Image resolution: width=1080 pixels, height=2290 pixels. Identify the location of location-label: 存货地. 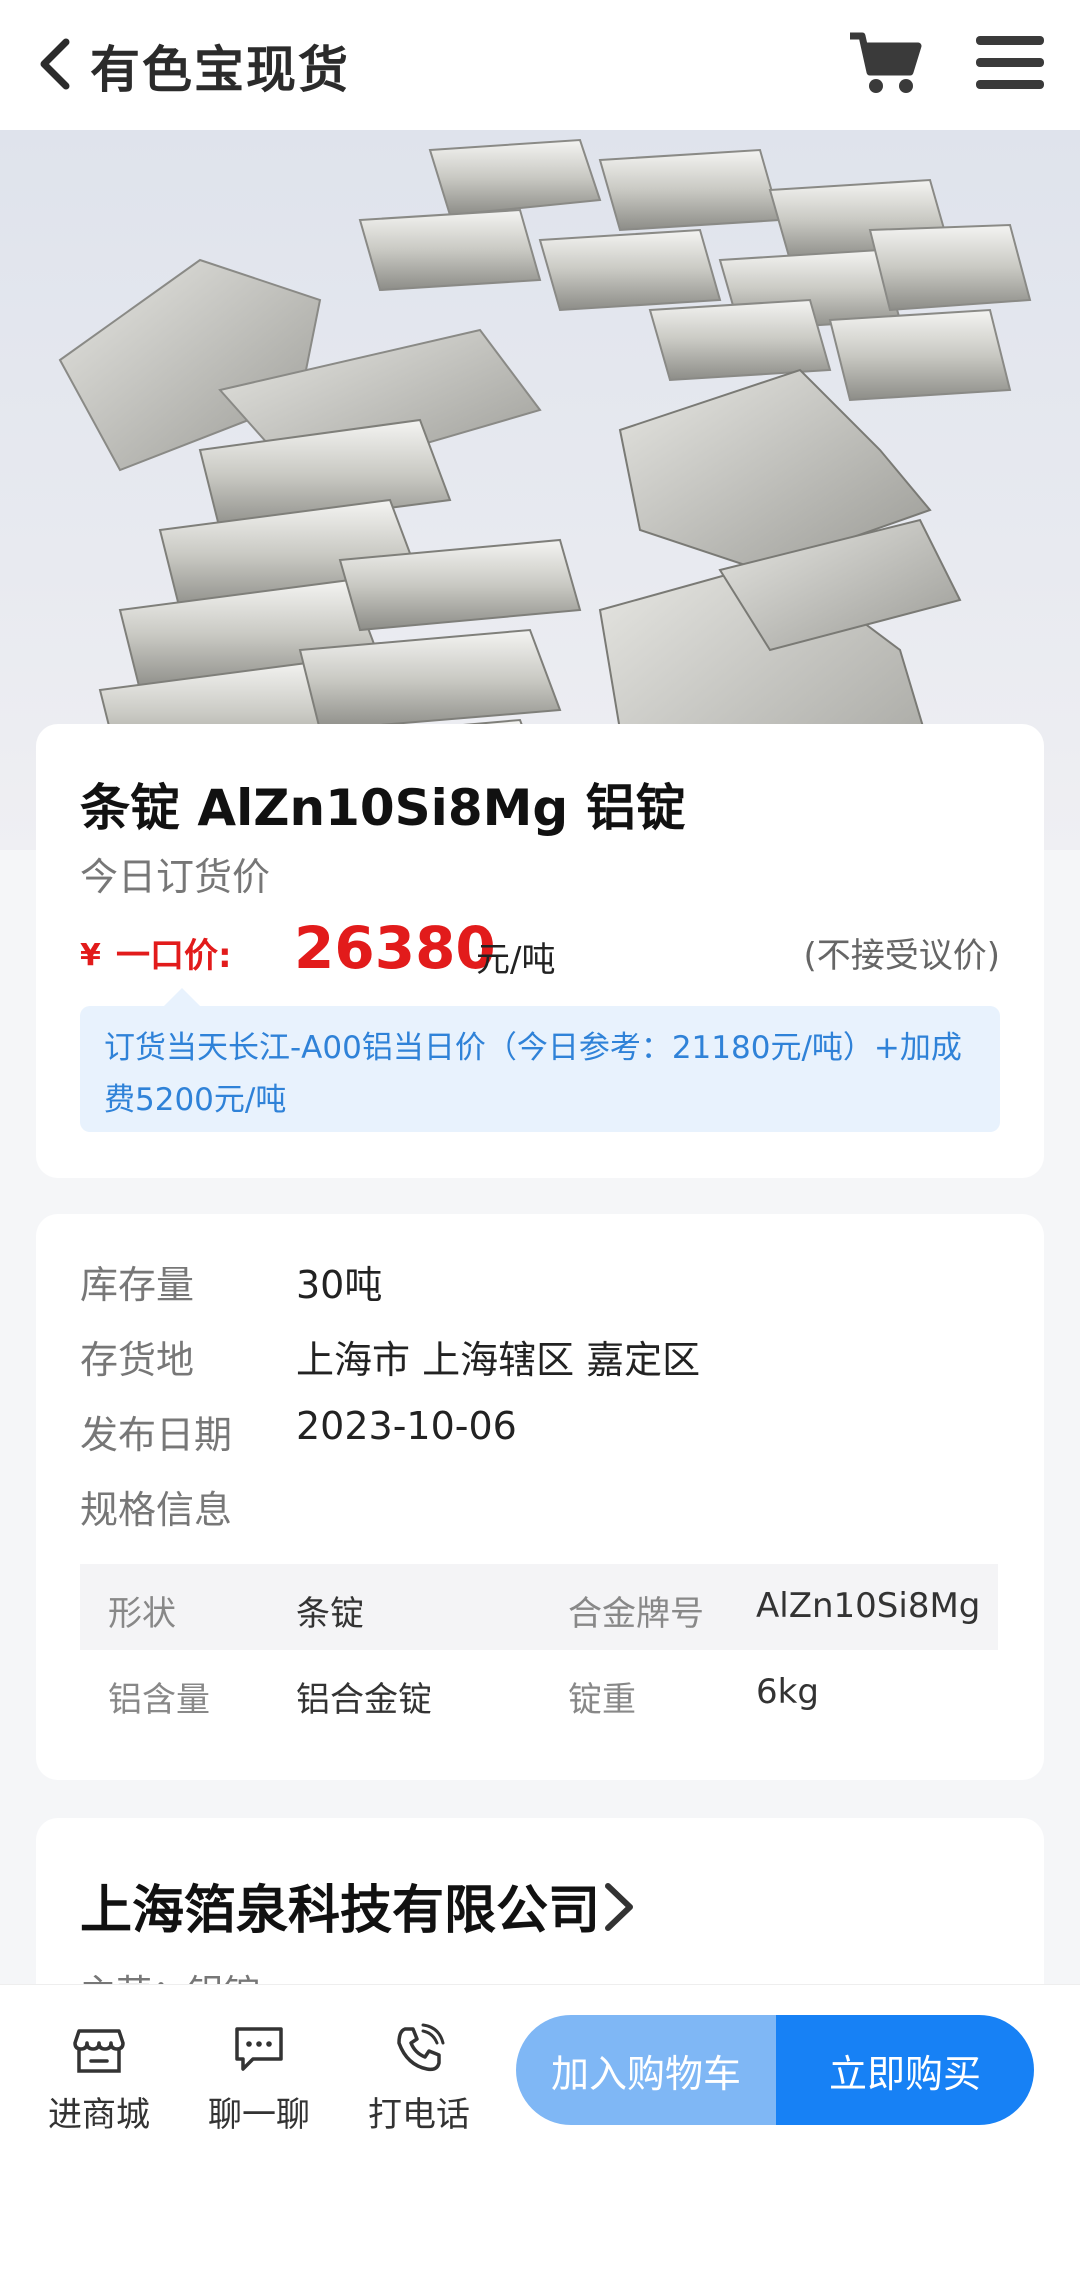
(137, 1360).